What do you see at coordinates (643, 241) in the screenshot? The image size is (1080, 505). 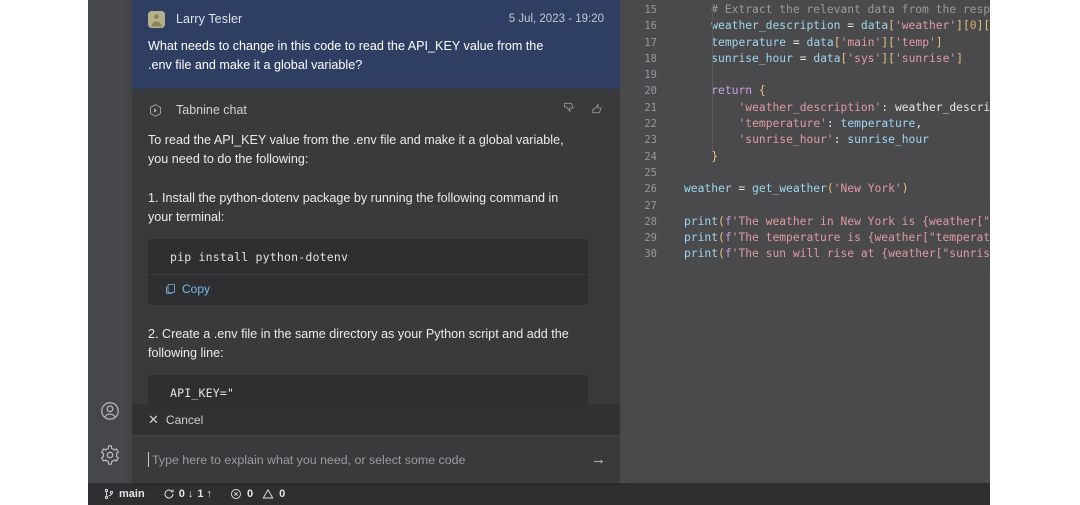 I see `editor-line-numbers: 15 16 17 18 19 20 21 22 23 24 25 26 27 28 29 30` at bounding box center [643, 241].